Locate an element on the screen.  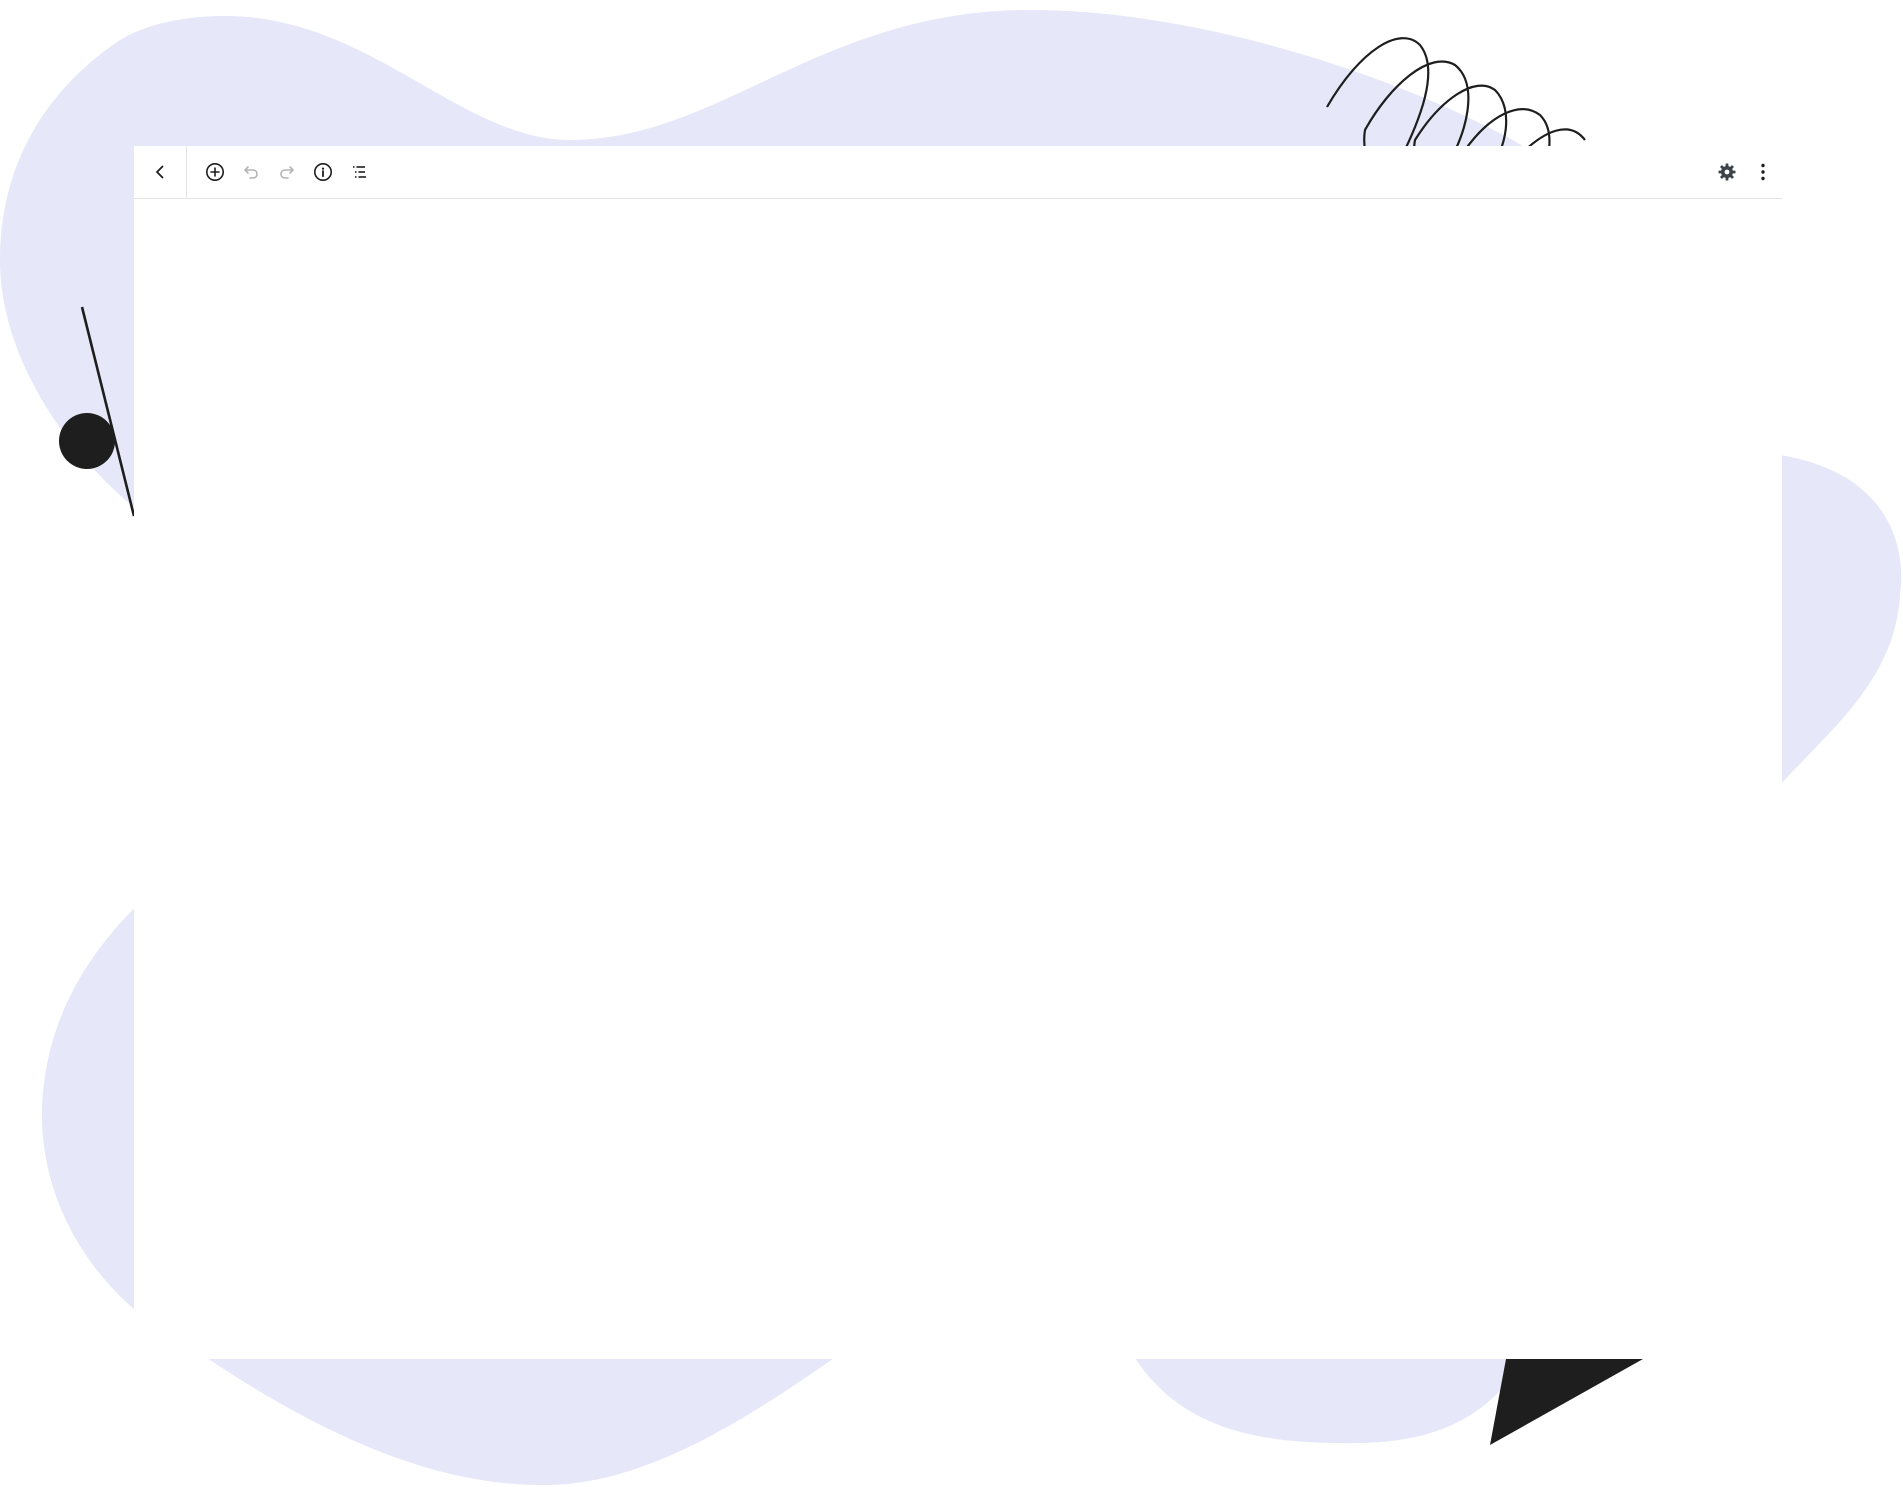
dark-triangle is located at coordinates (1566, 1402).